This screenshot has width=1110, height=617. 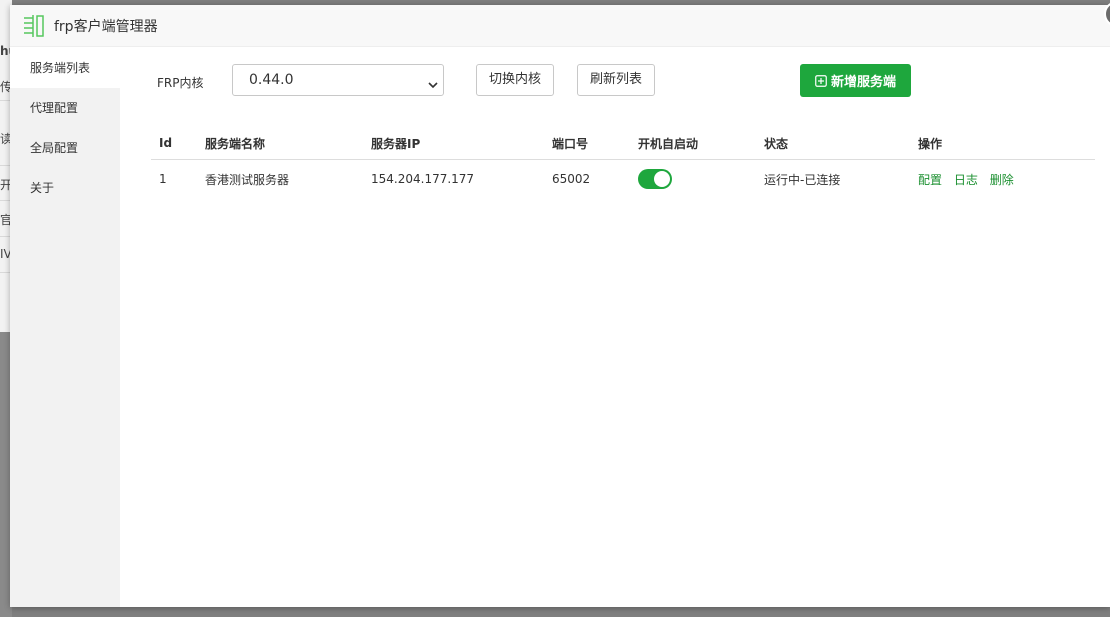 What do you see at coordinates (247, 179) in the screenshot?
I see `cell-name: 香港测试服务器` at bounding box center [247, 179].